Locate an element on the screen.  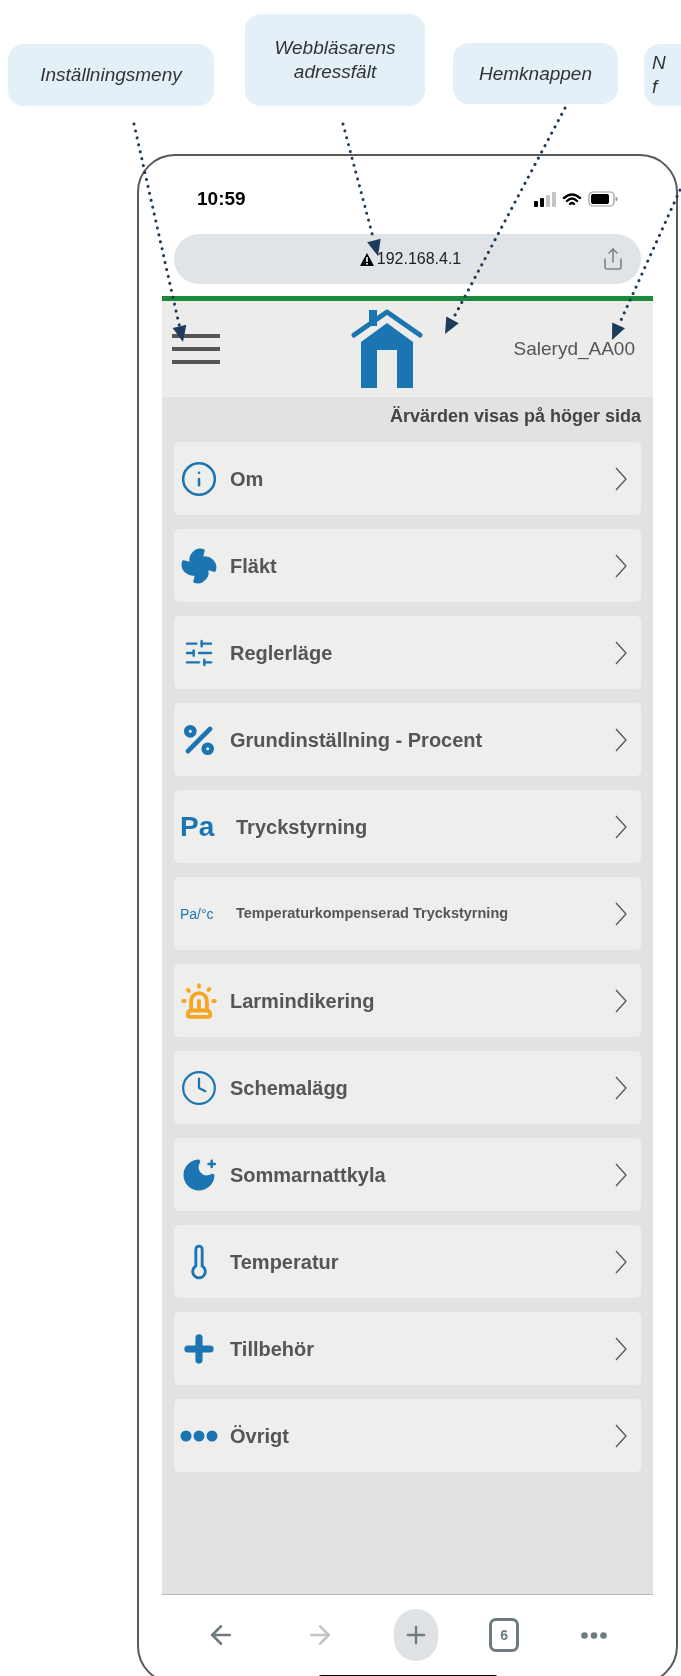
new-tab-button is located at coordinates (416, 1635).